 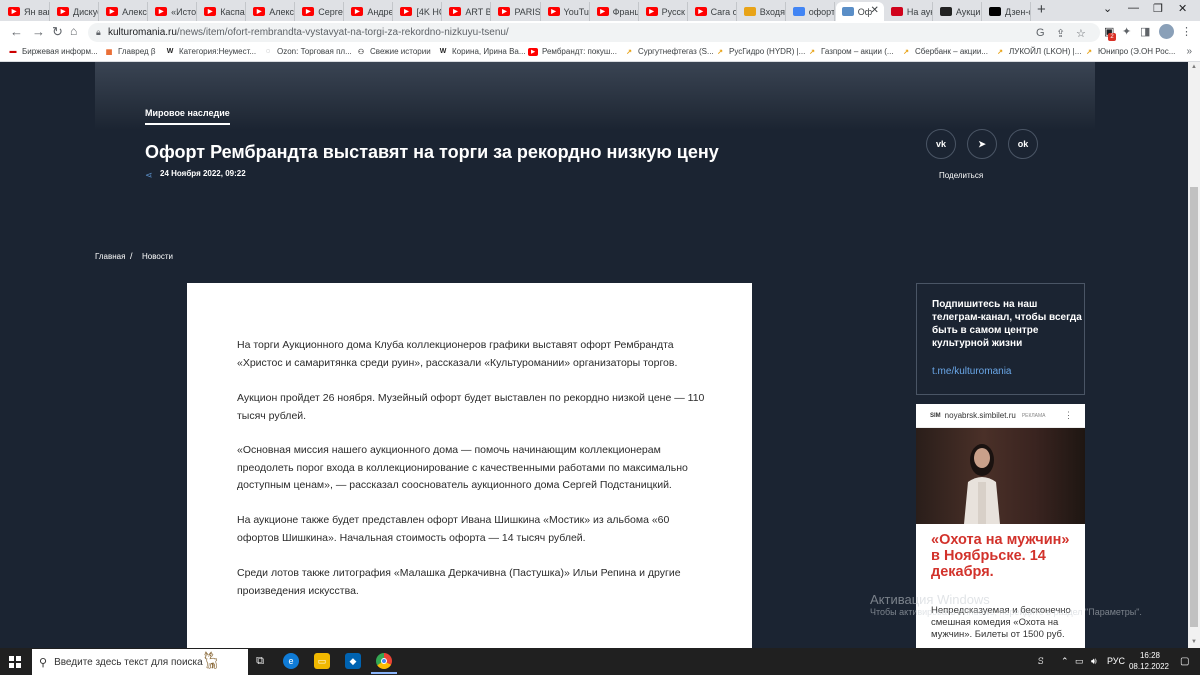 What do you see at coordinates (1194, 642) in the screenshot?
I see `scroll-down-icon: ▼` at bounding box center [1194, 642].